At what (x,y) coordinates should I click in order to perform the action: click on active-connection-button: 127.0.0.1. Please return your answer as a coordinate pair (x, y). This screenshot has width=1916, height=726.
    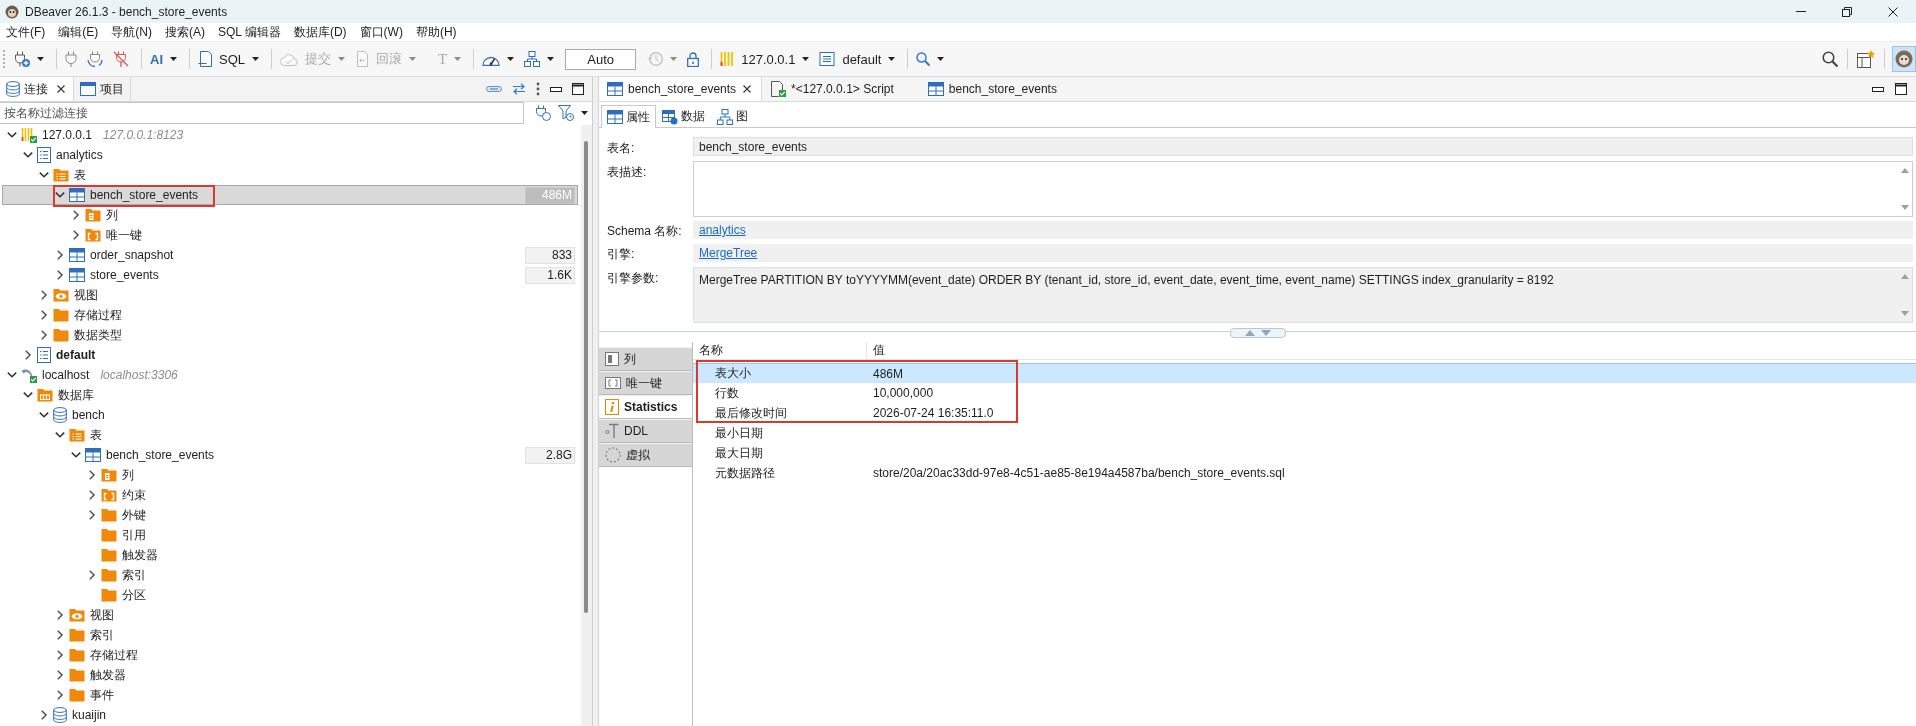
    Looking at the image, I should click on (765, 59).